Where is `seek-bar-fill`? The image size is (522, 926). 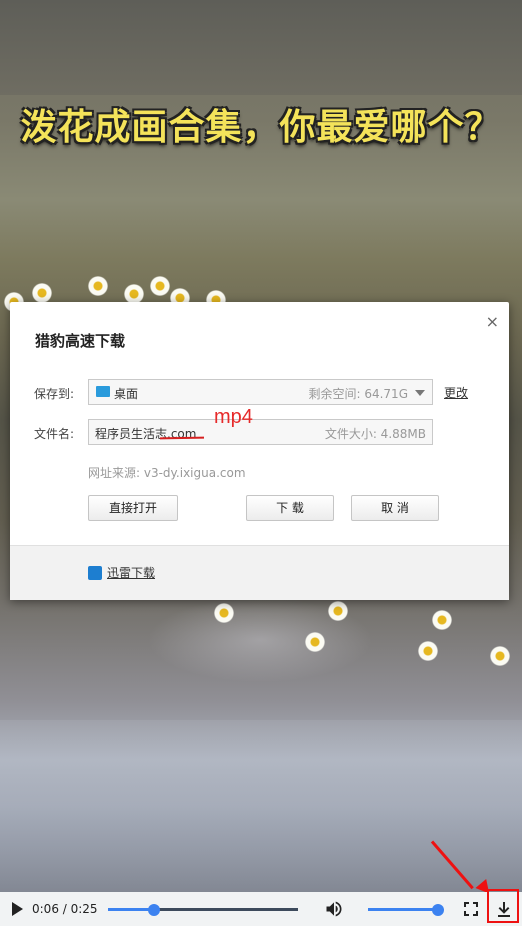
seek-bar-fill is located at coordinates (131, 909).